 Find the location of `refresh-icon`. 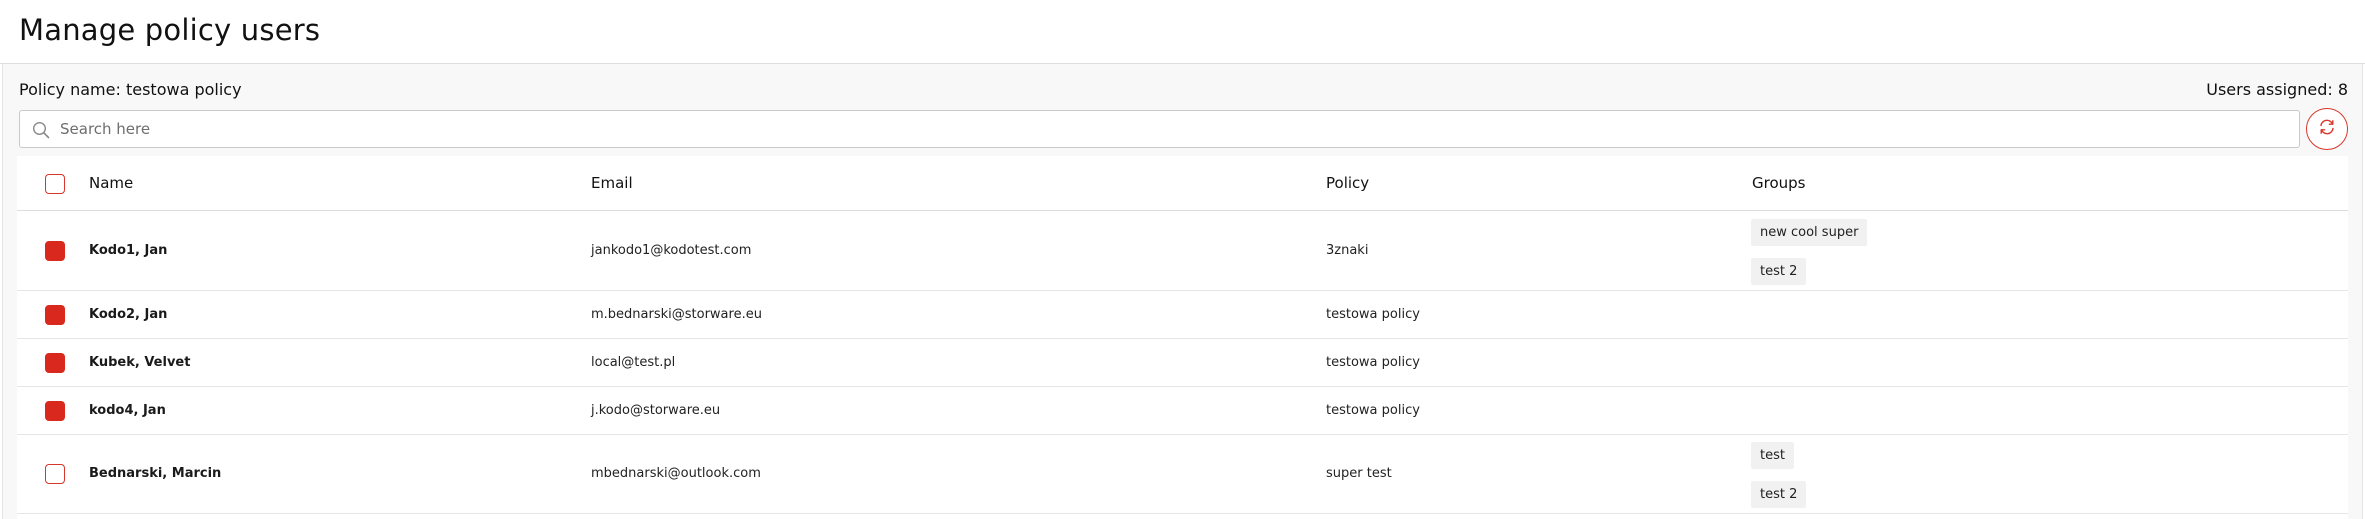

refresh-icon is located at coordinates (2327, 129).